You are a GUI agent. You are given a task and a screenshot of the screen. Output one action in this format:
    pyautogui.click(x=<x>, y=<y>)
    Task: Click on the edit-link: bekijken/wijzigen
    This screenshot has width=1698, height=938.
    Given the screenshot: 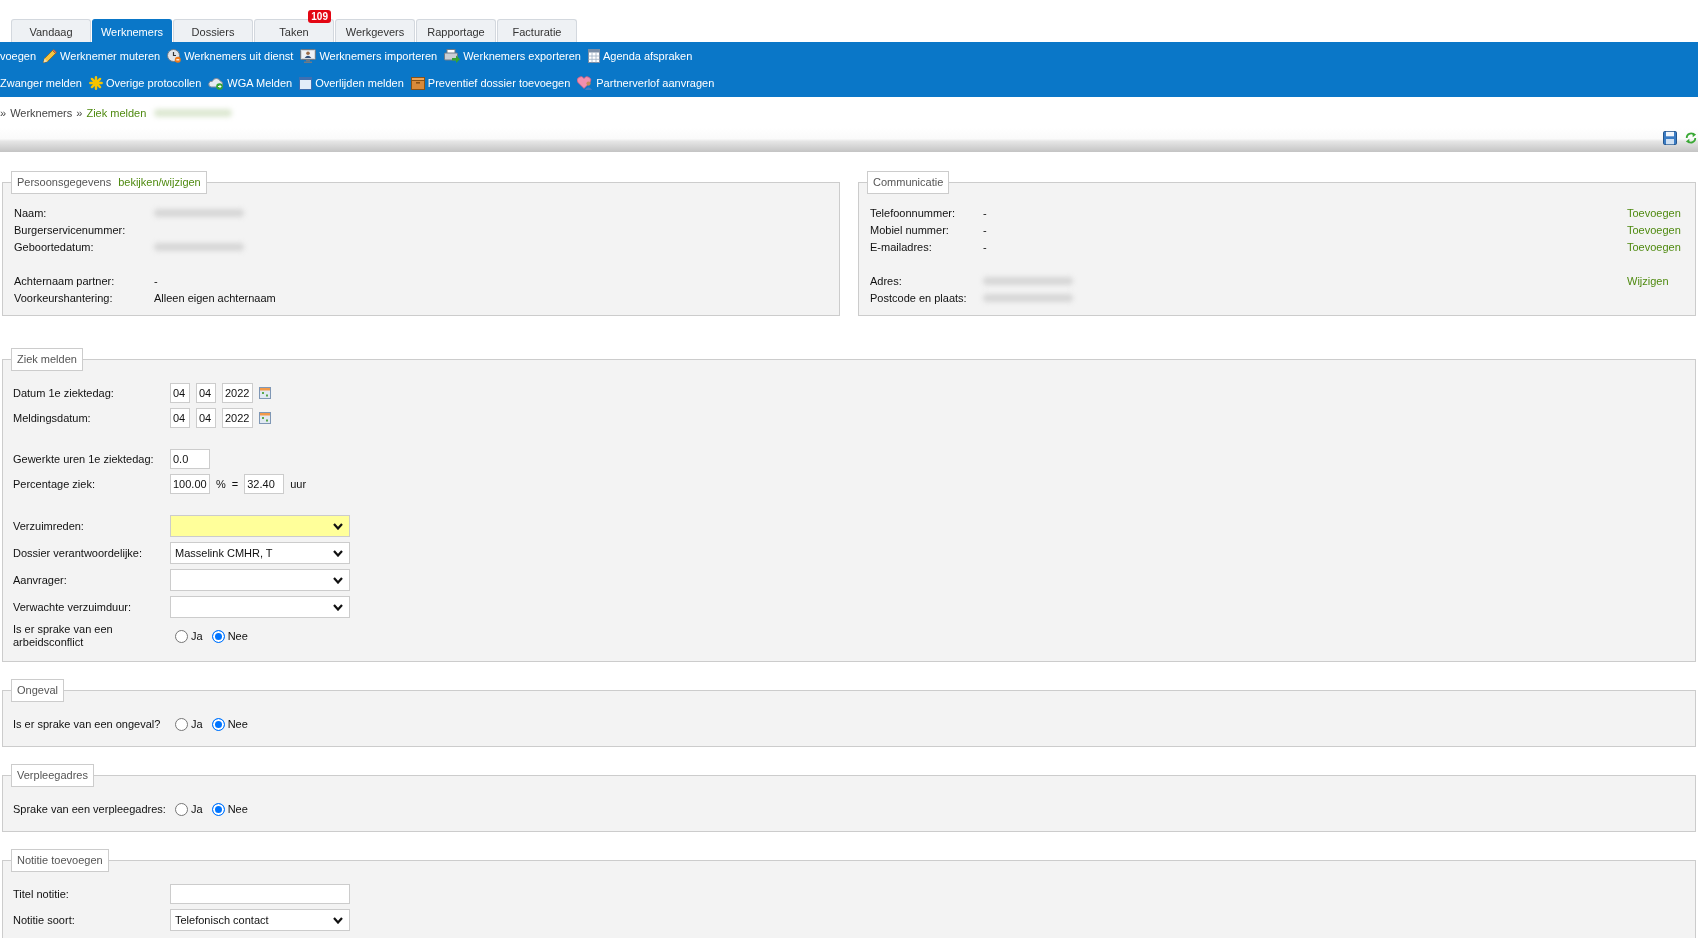 What is the action you would take?
    pyautogui.click(x=159, y=182)
    